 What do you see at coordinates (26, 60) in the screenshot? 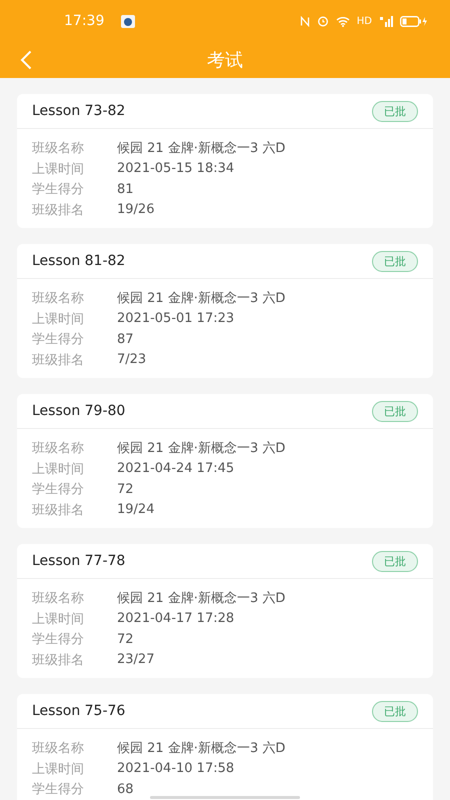
I see `back-icon` at bounding box center [26, 60].